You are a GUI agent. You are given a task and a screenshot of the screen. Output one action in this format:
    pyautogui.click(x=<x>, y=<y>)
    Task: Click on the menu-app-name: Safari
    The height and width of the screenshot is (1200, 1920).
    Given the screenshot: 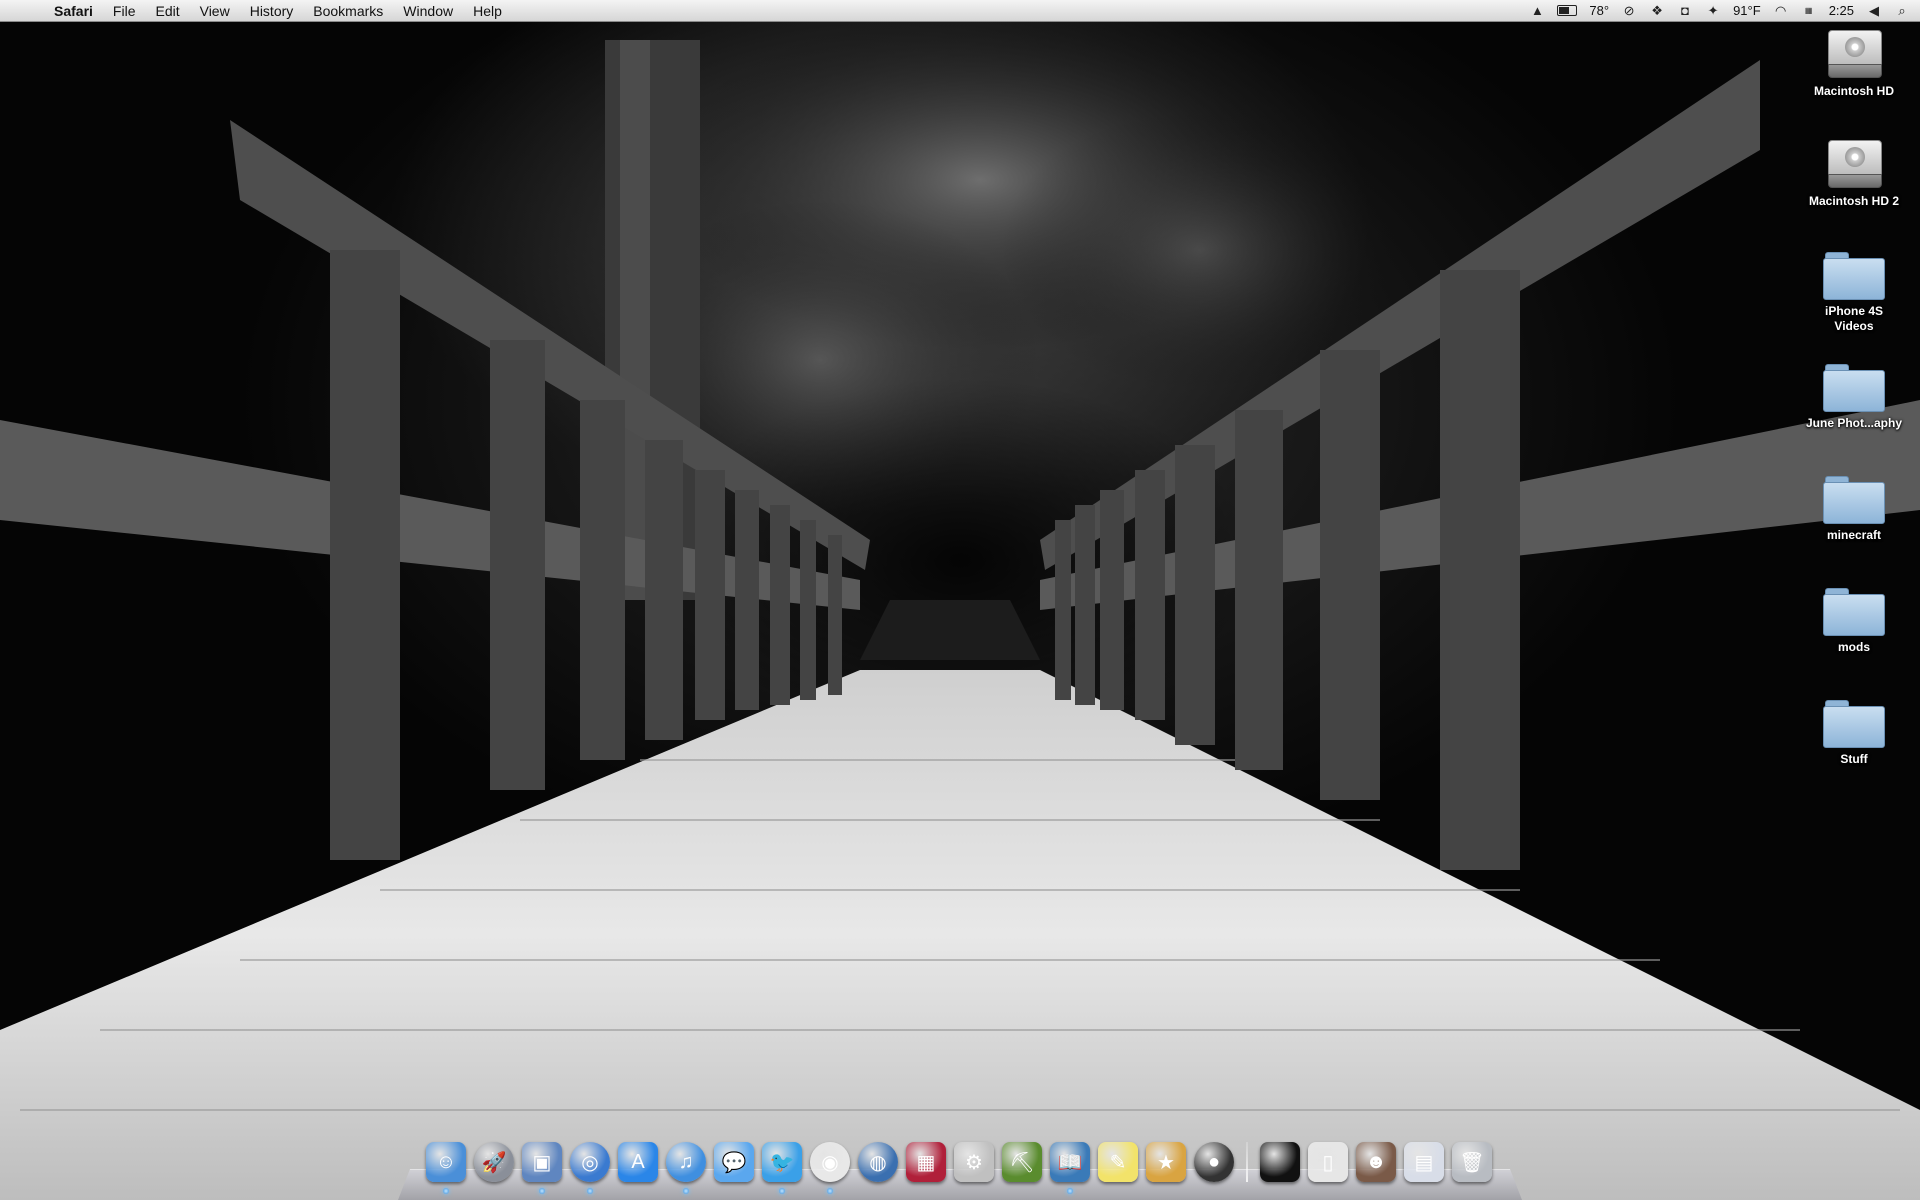 What is the action you would take?
    pyautogui.click(x=77, y=11)
    